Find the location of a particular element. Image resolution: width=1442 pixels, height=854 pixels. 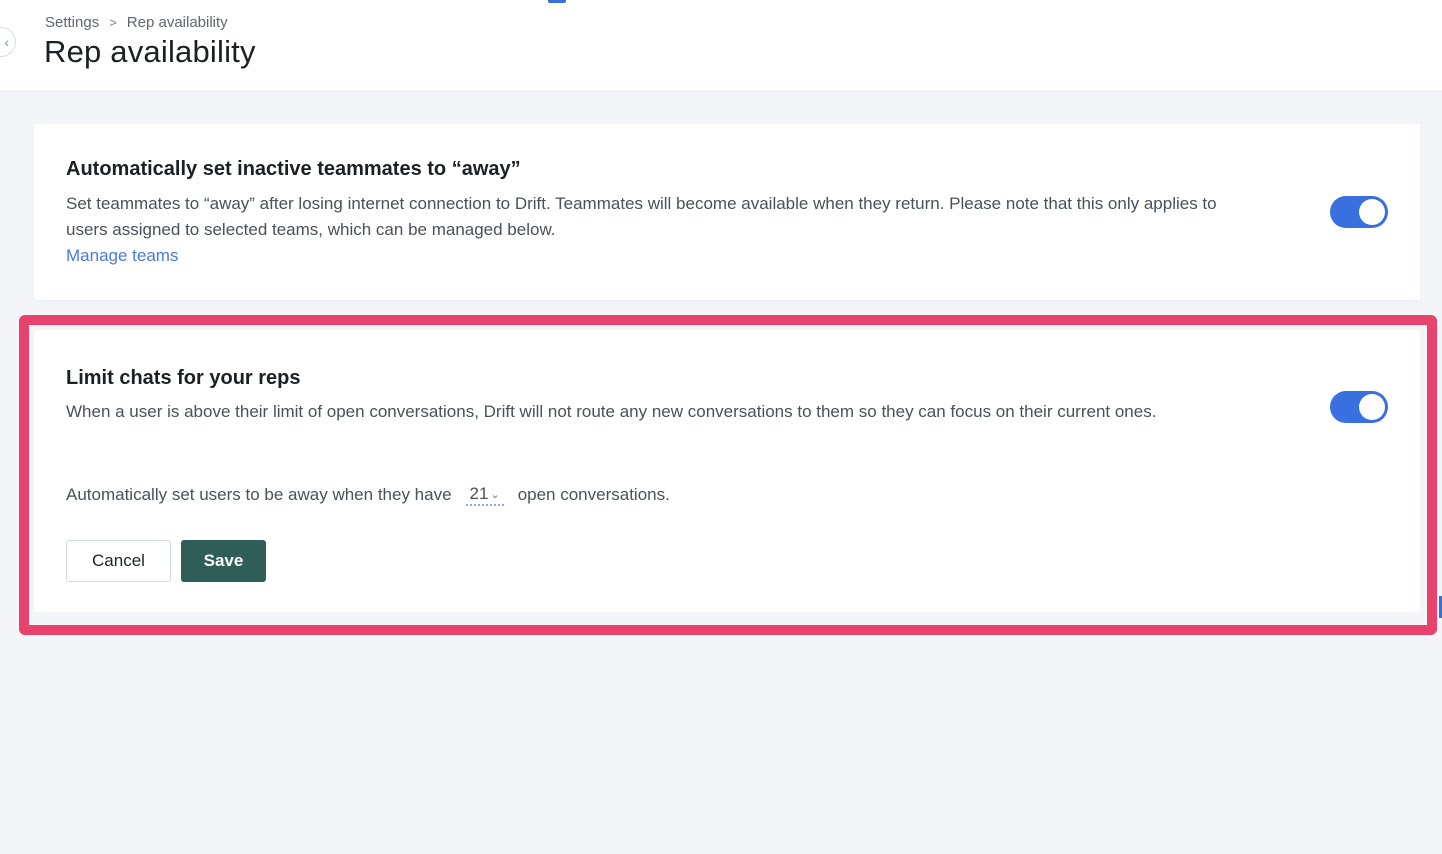

save-button: Save is located at coordinates (223, 561).